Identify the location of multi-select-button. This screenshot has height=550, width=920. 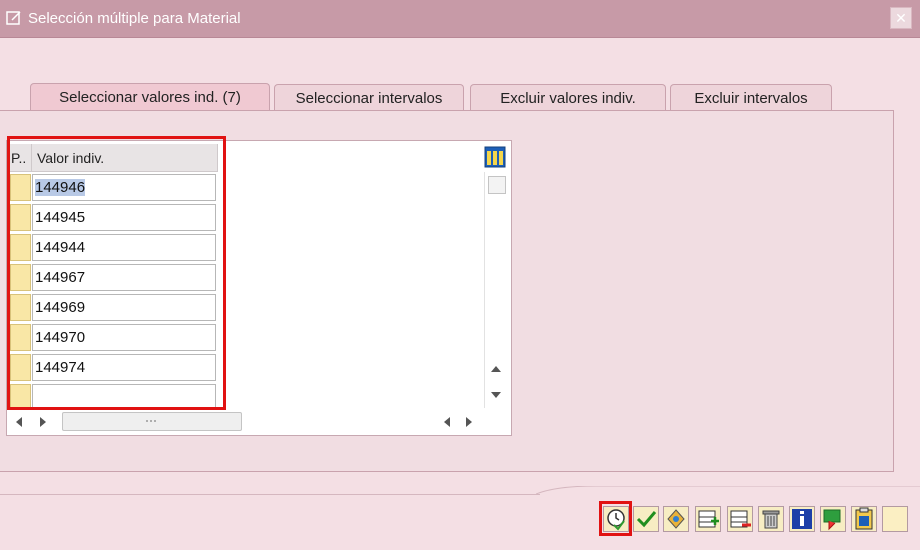
(676, 519).